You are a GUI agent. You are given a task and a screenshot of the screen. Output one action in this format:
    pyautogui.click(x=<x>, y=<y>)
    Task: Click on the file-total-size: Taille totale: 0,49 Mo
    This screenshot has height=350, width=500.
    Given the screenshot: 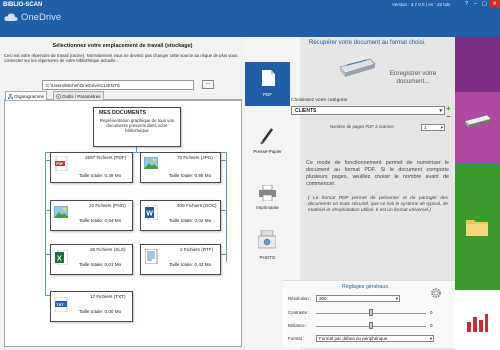 What is the action you would take?
    pyautogui.click(x=100, y=175)
    